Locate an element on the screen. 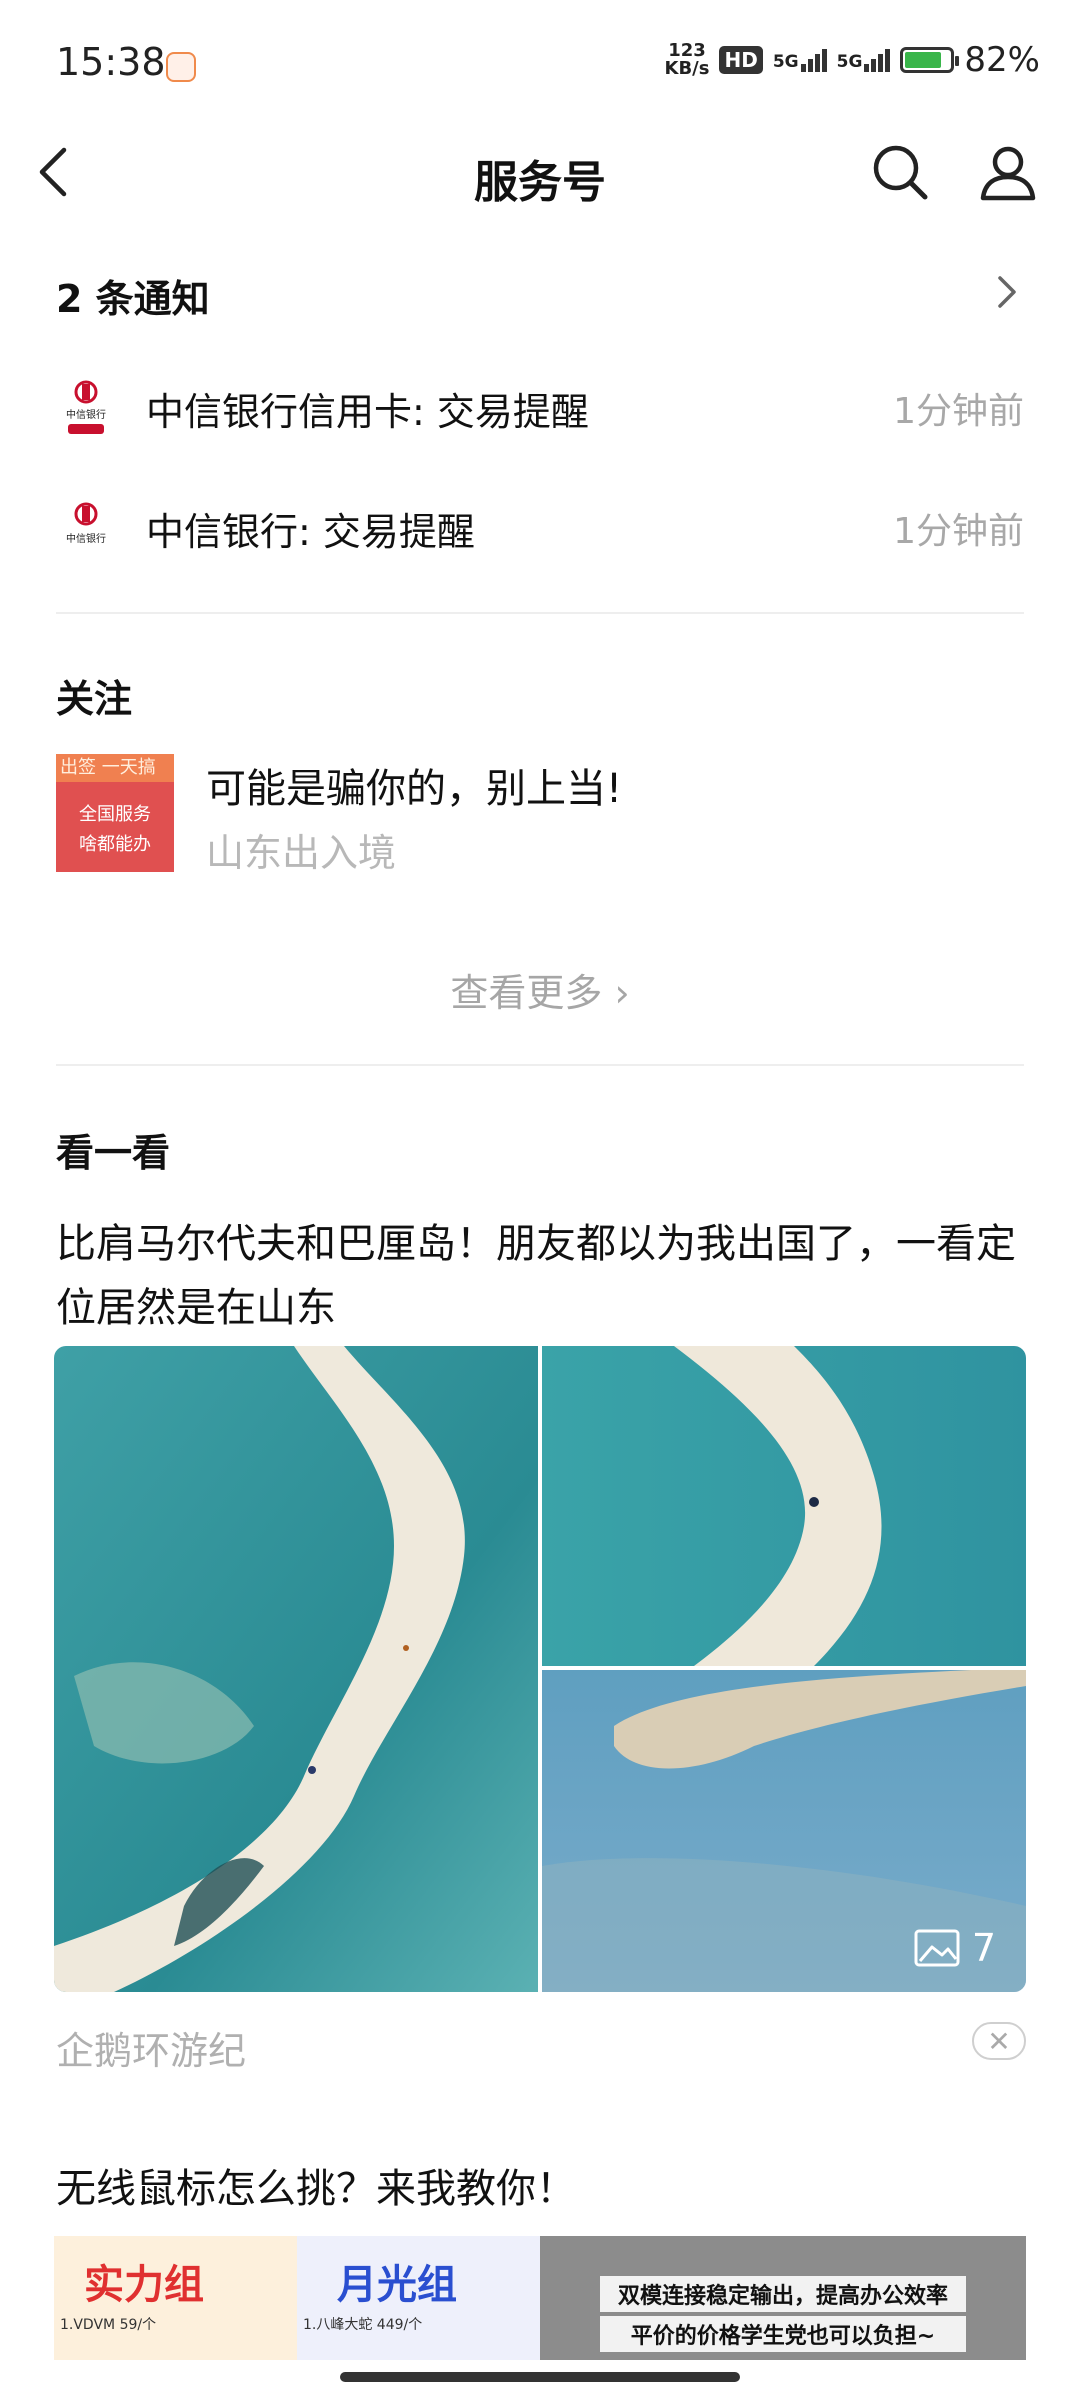 The height and width of the screenshot is (2400, 1080). strip-c-line: 双模连接稳定输出，提高办公效率 is located at coordinates (783, 2294).